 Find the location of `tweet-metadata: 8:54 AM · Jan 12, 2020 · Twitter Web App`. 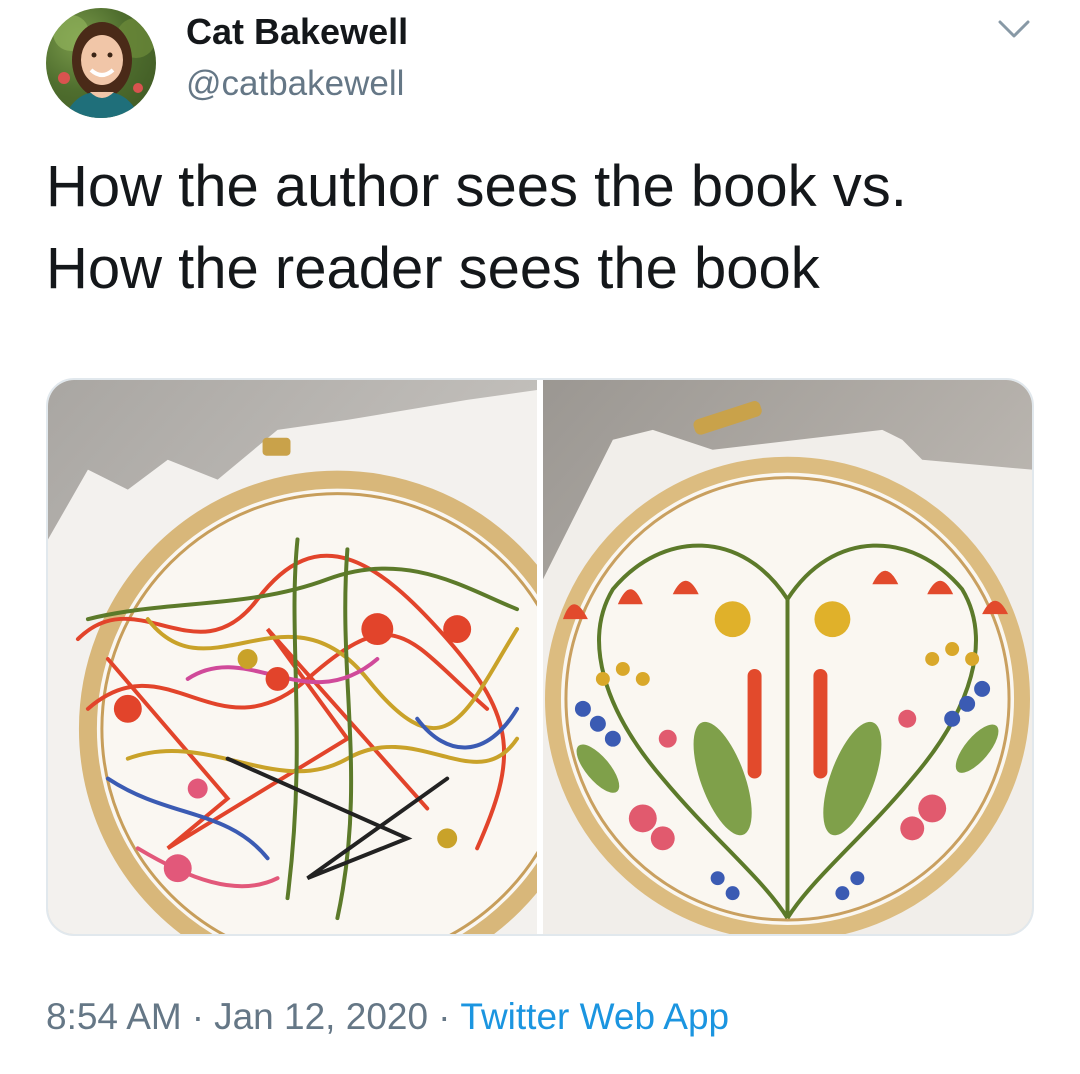

tweet-metadata: 8:54 AM · Jan 12, 2020 · Twitter Web App is located at coordinates (387, 1017).